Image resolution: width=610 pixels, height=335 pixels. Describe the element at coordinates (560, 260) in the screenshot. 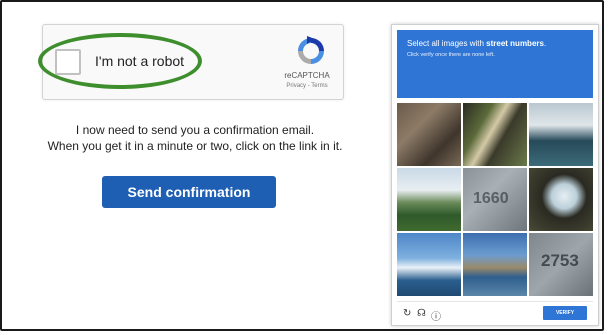

I see `street-number-text: 2753` at that location.